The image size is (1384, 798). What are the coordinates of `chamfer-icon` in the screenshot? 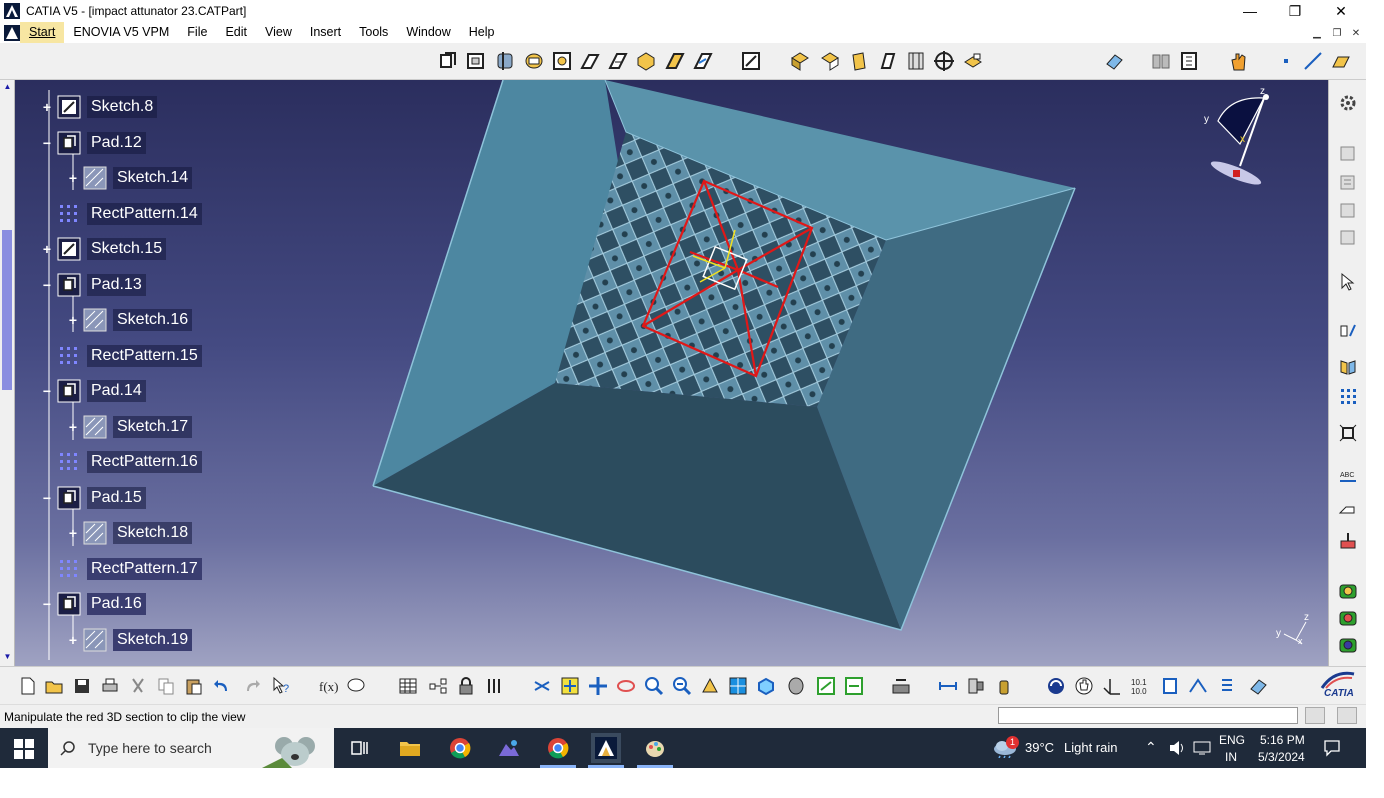 It's located at (830, 61).